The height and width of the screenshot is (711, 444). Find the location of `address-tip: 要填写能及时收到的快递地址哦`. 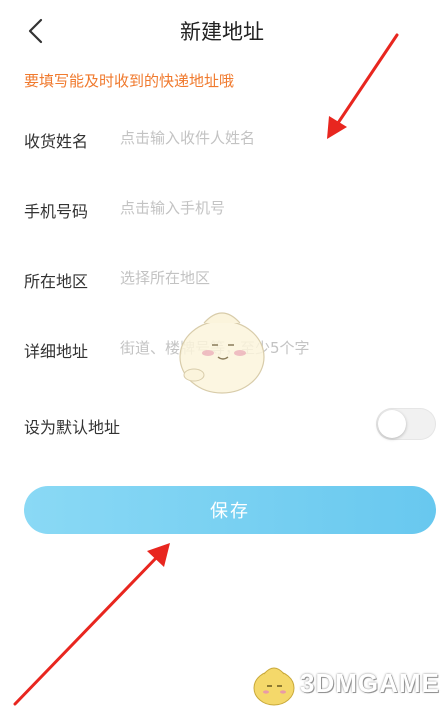

address-tip: 要填写能及时收到的快递地址哦 is located at coordinates (129, 81).